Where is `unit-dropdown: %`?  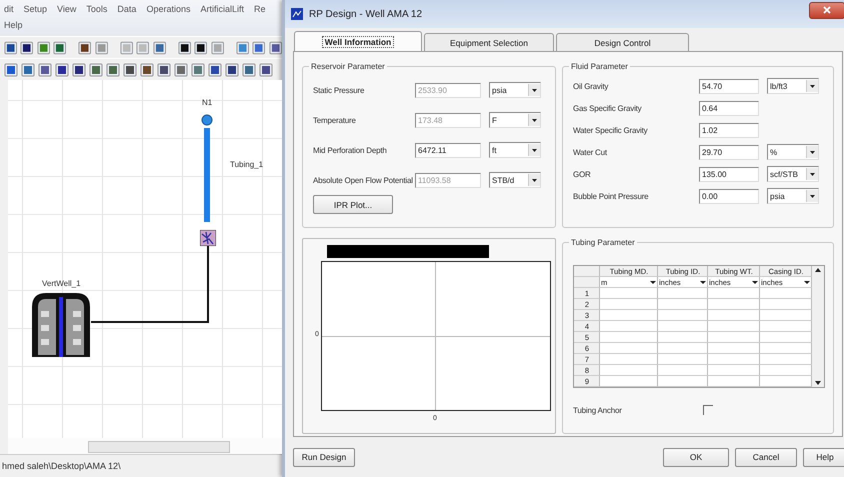
unit-dropdown: % is located at coordinates (793, 152).